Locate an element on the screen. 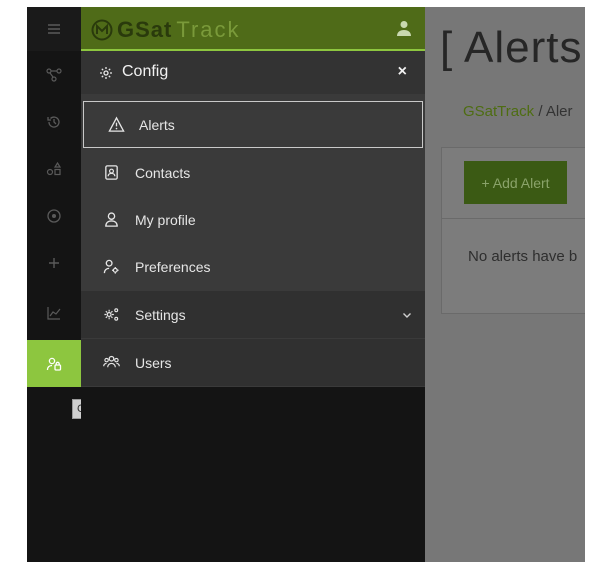 The height and width of the screenshot is (562, 593). rail-menu-button is located at coordinates (54, 29).